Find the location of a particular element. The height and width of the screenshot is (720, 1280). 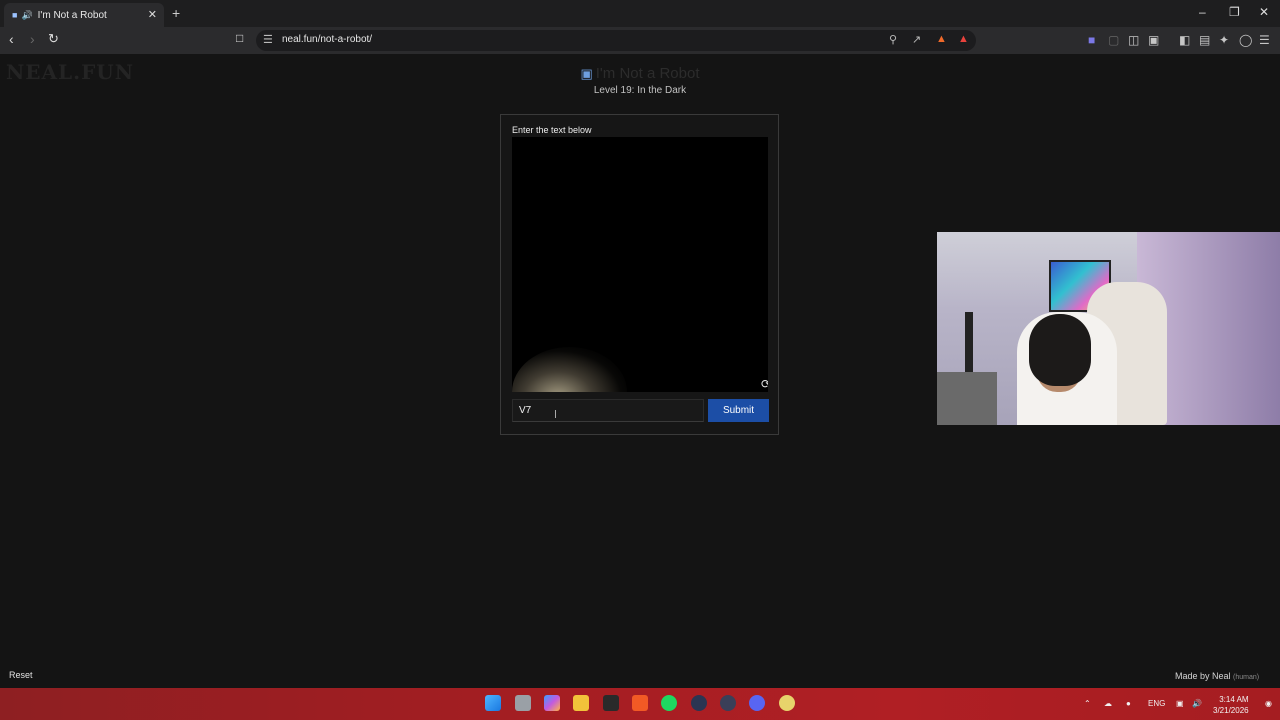

onedrive-icon: ☁ is located at coordinates (1108, 703).